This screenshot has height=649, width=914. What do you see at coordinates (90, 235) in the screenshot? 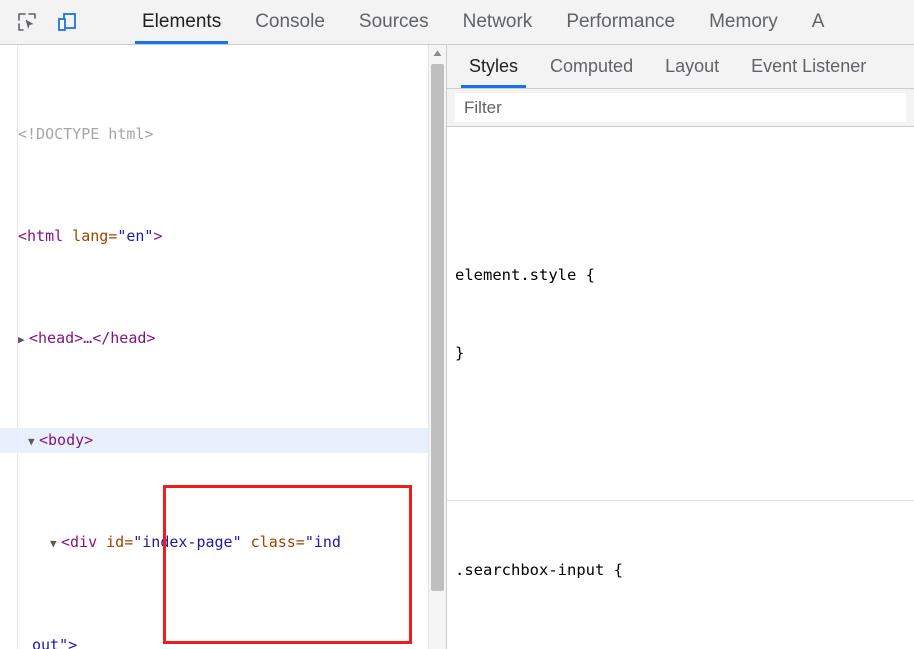
I see `html-attr: lang=` at bounding box center [90, 235].